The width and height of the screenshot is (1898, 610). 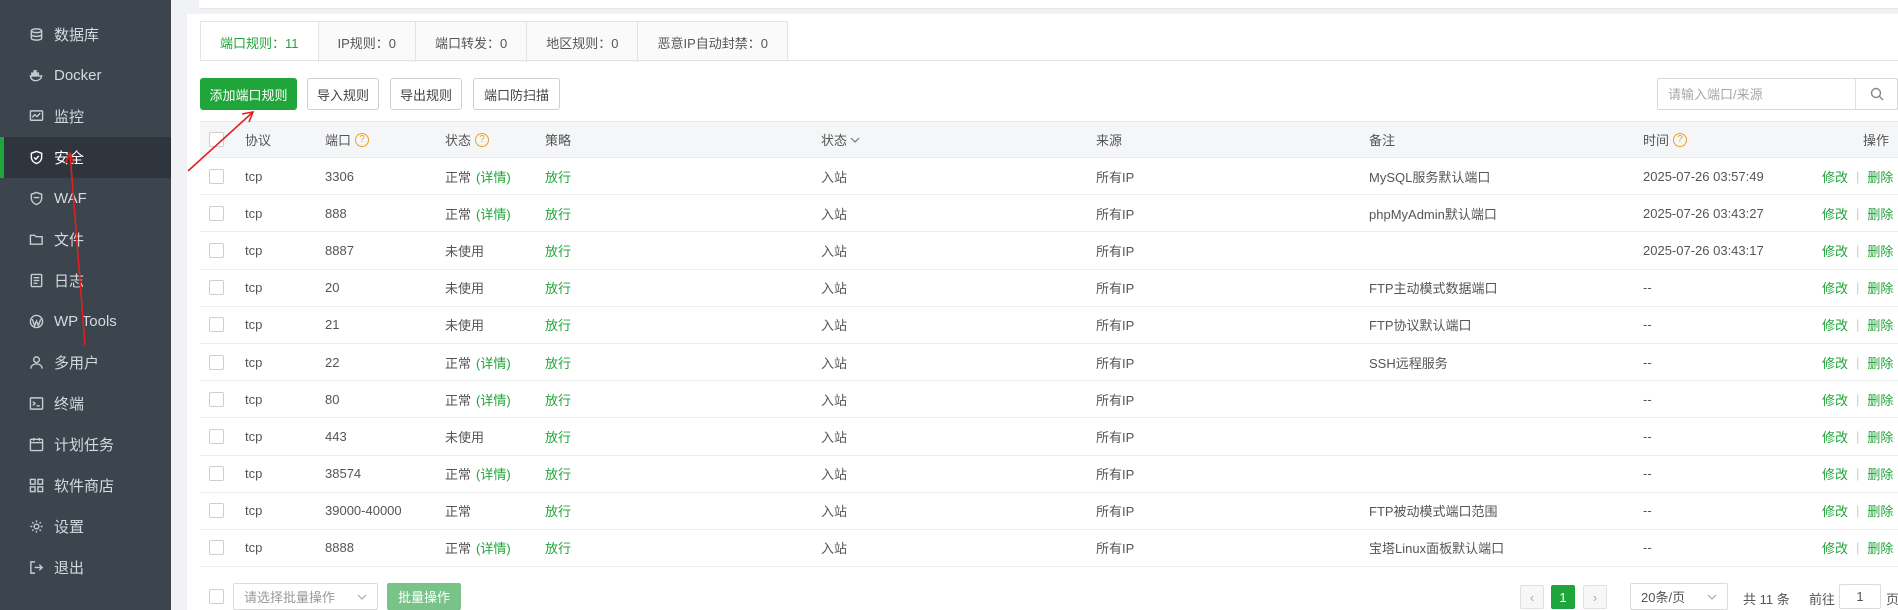 What do you see at coordinates (840, 139) in the screenshot?
I see `header-direction: 状态` at bounding box center [840, 139].